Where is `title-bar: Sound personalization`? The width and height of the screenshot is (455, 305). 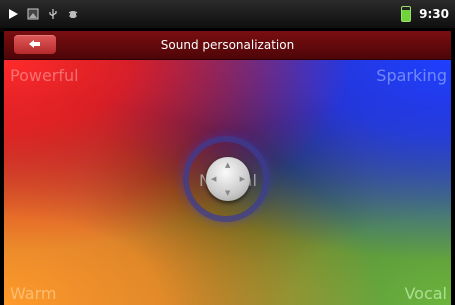
title-bar: Sound personalization is located at coordinates (227, 45).